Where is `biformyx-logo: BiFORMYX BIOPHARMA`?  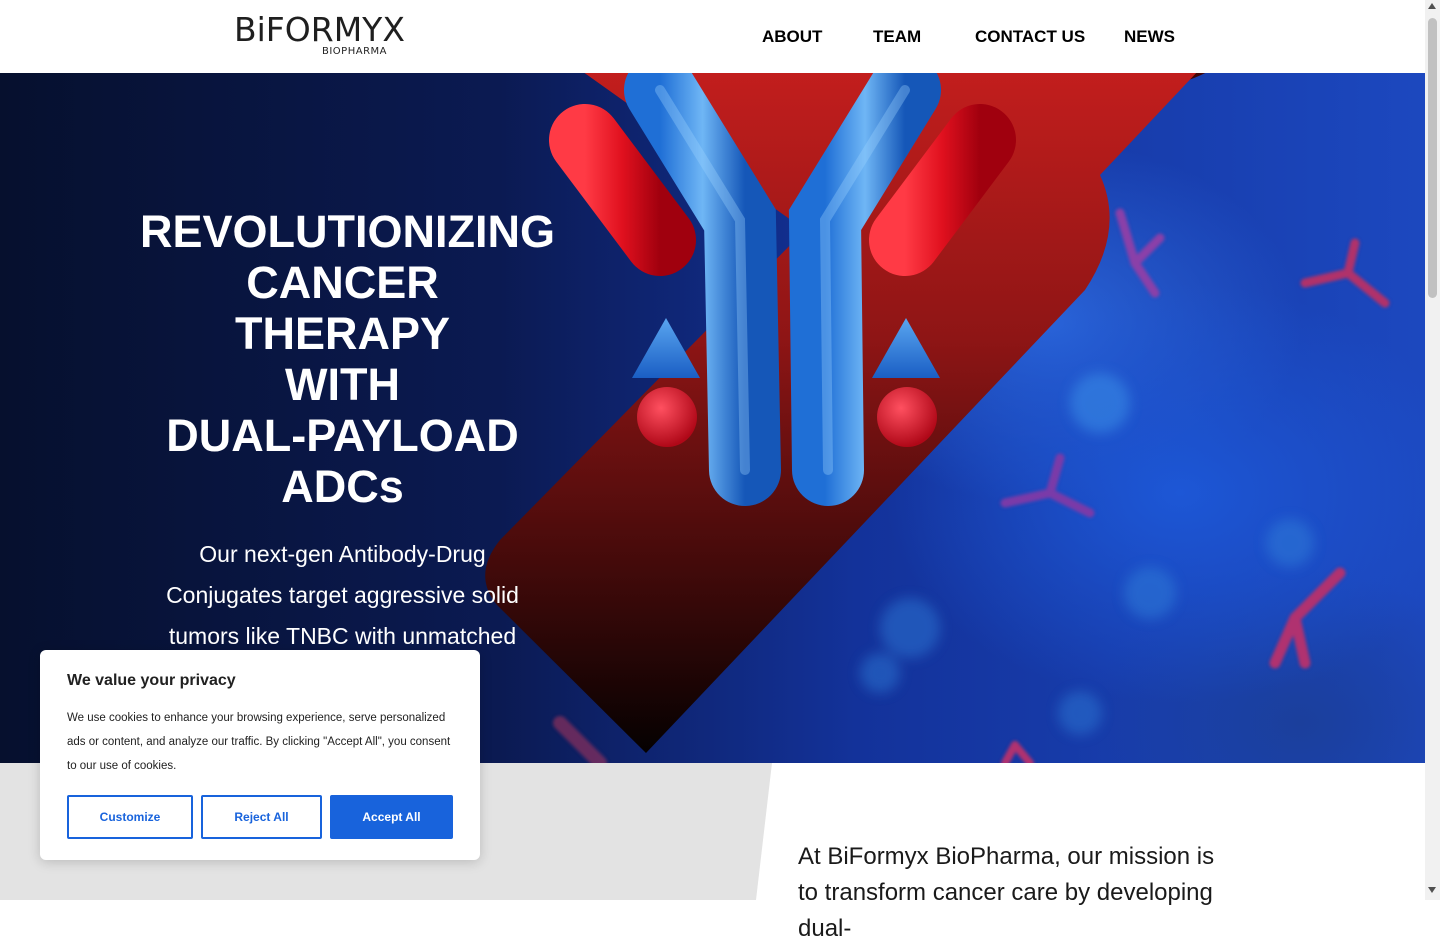
biformyx-logo: BiFORMYX BIOPHARMA is located at coordinates (321, 36).